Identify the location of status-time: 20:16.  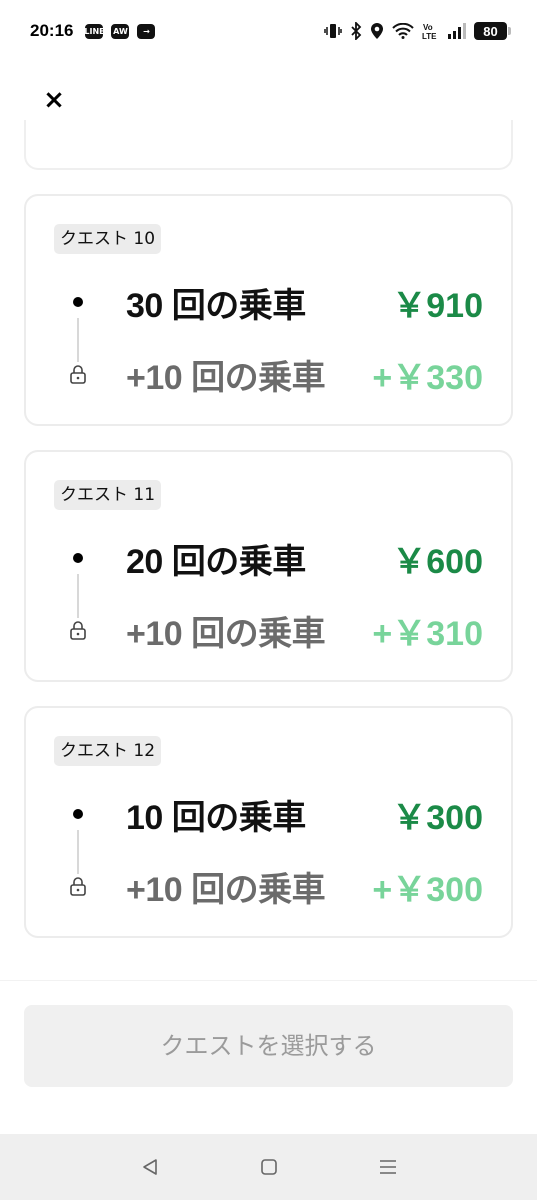
(52, 30).